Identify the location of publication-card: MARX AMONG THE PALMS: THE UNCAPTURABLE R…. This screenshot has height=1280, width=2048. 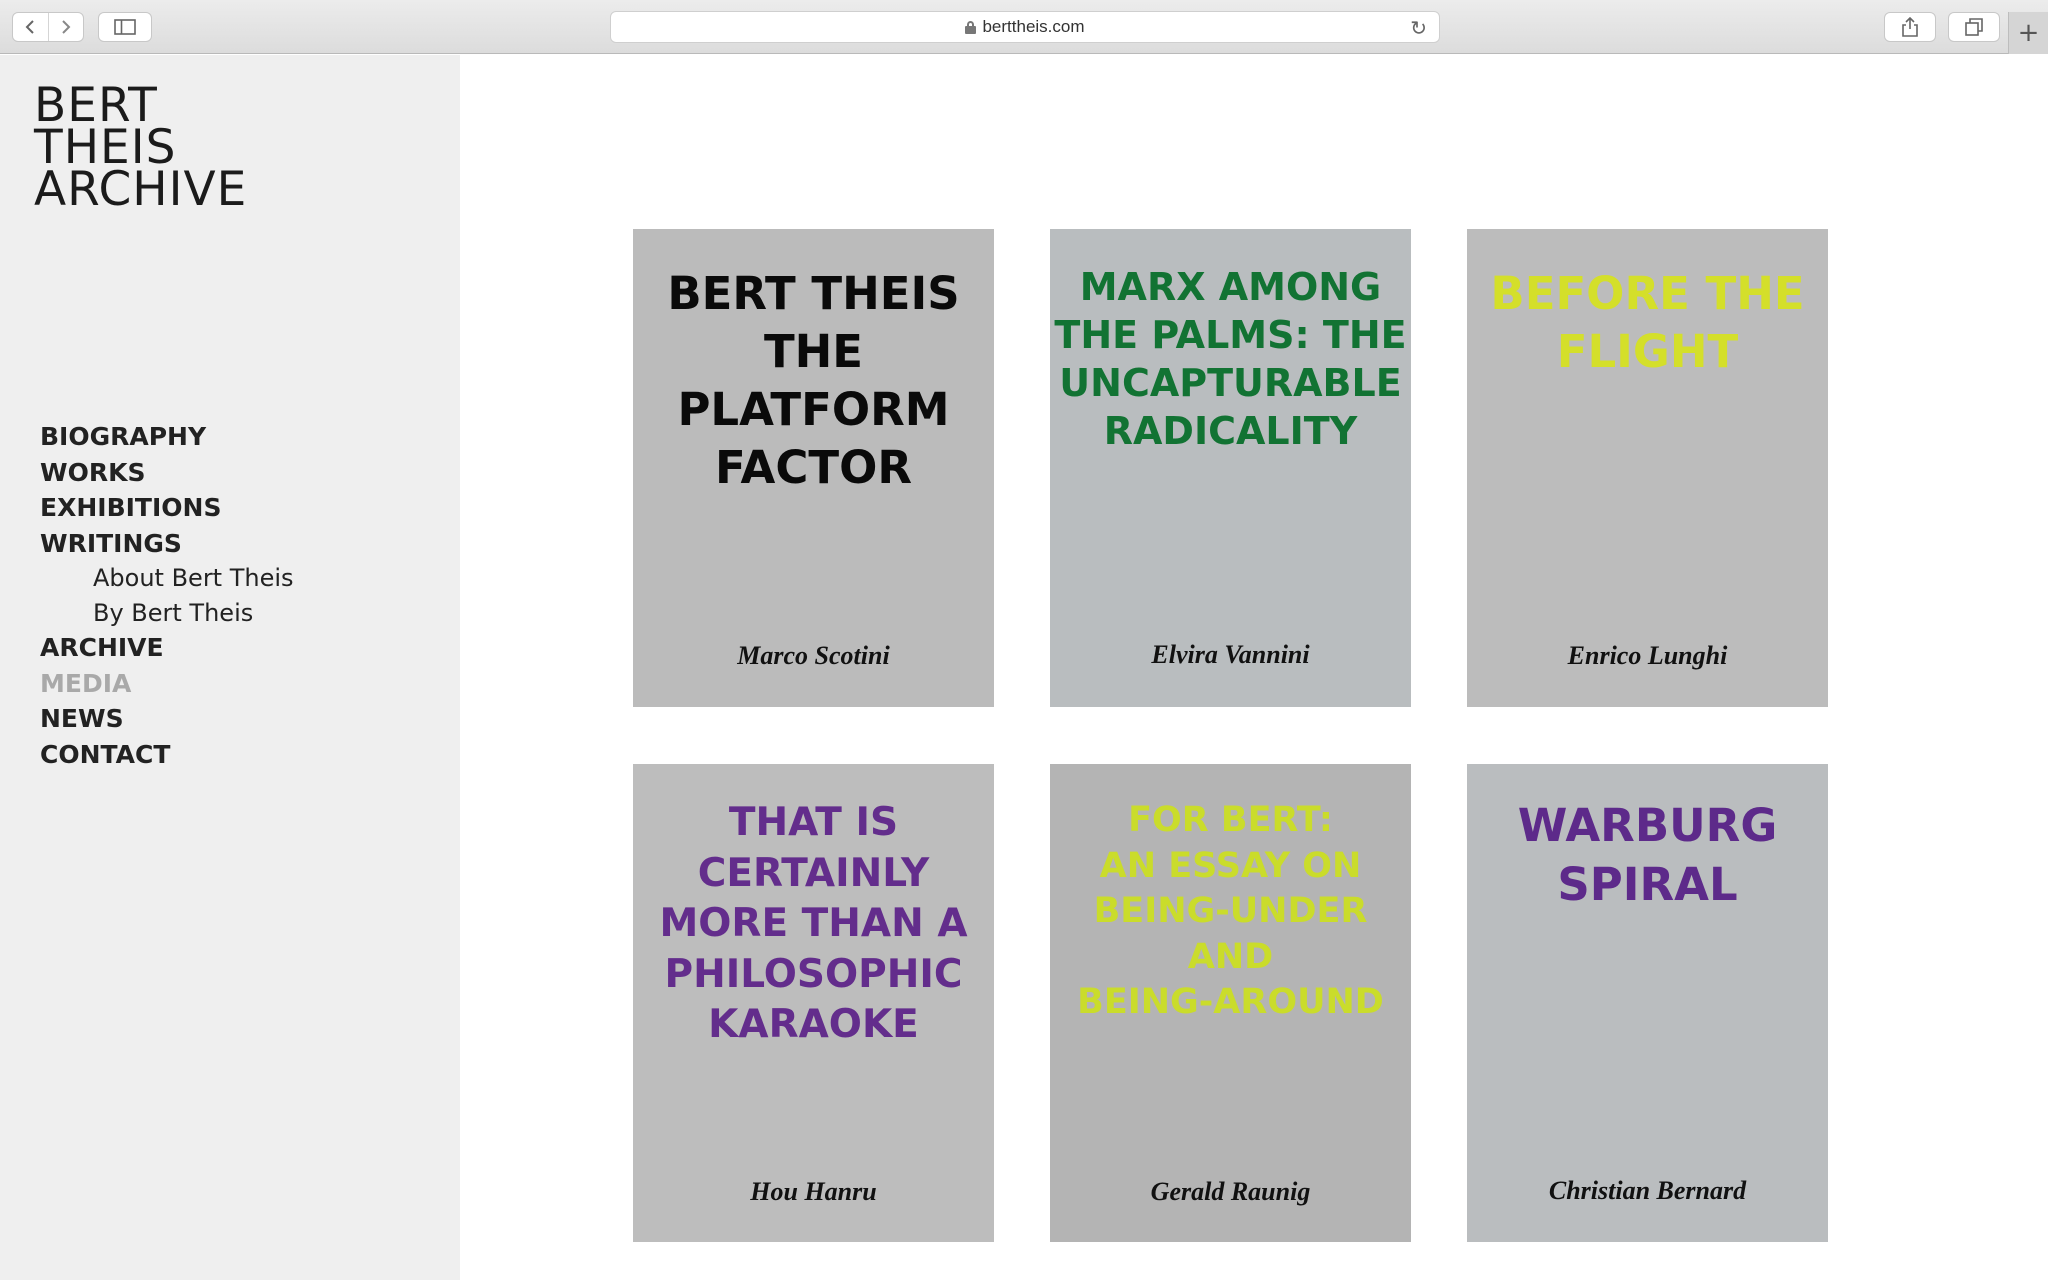
(1230, 468).